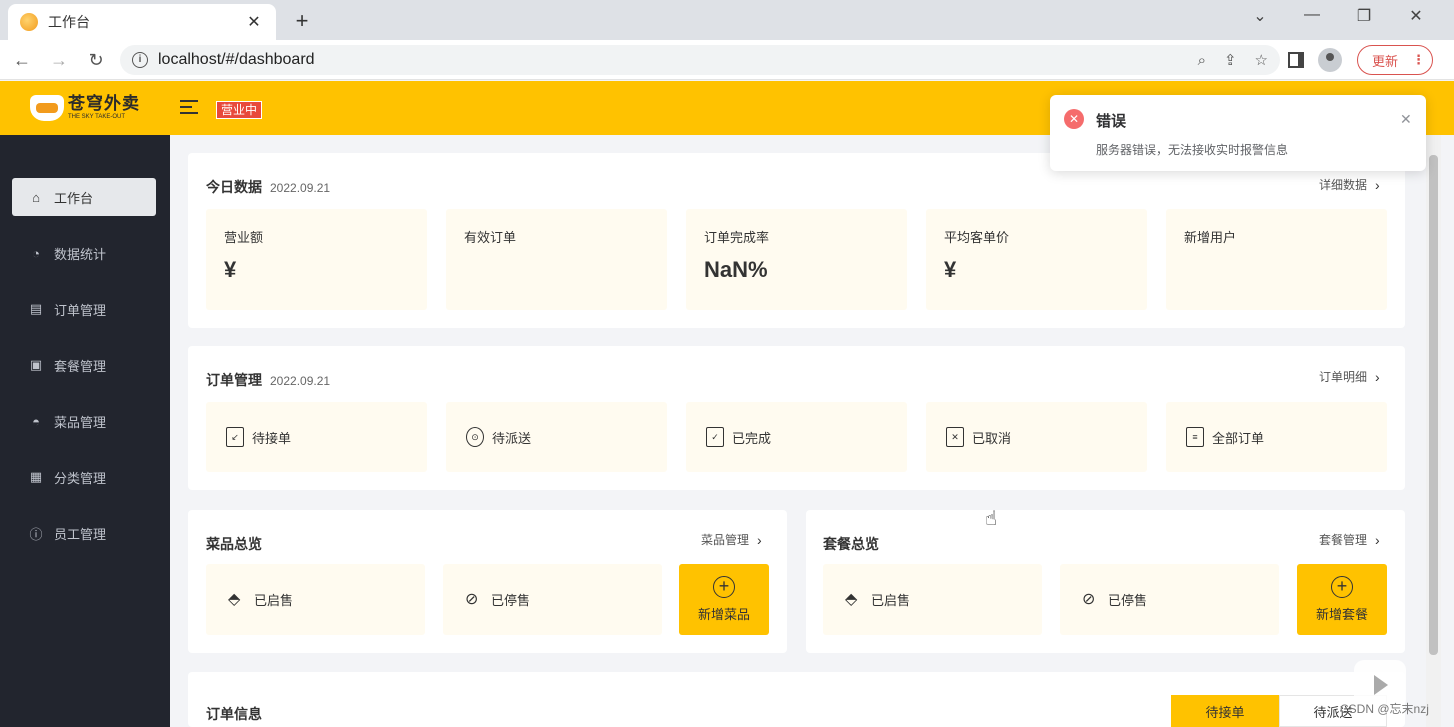  Describe the element at coordinates (1238, 133) in the screenshot. I see `error-notification: ✕ 错误 服务器错误，无法接收实时报警信息 ✕` at that location.